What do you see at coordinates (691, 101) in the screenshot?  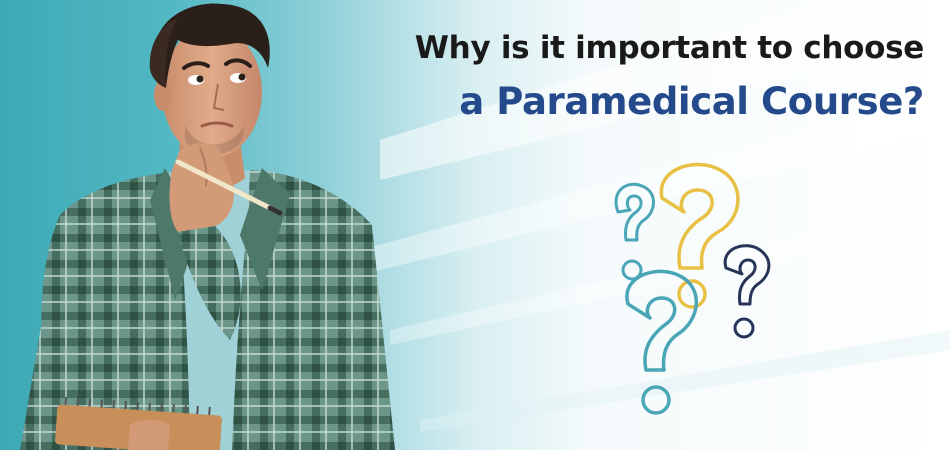 I see `heading-line-2: a Paramedical Course?` at bounding box center [691, 101].